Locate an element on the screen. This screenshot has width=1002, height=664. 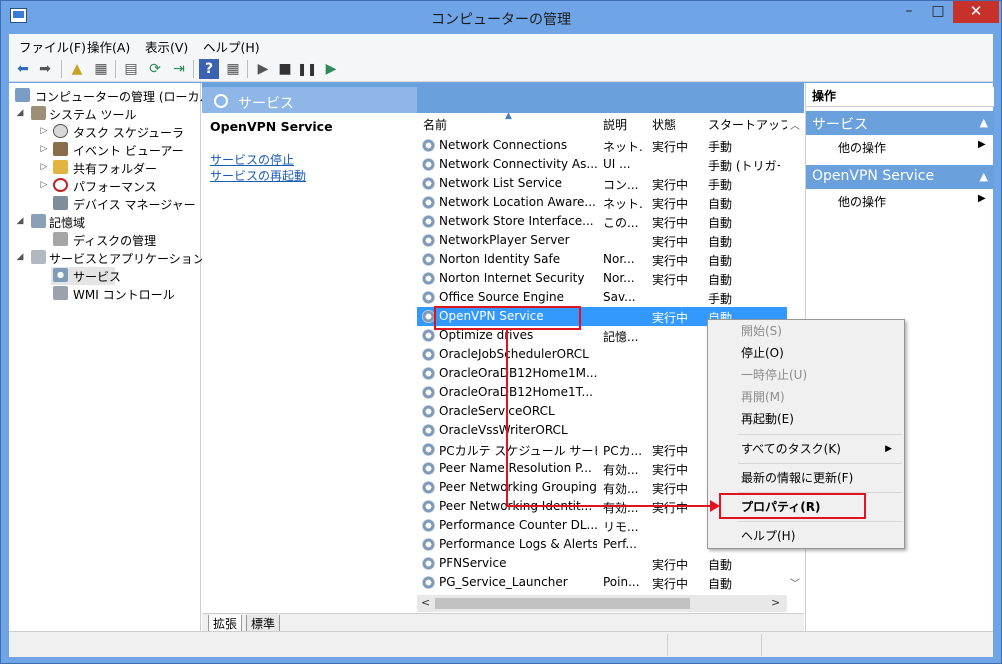
tree-item-services: サービス is located at coordinates (86, 276).